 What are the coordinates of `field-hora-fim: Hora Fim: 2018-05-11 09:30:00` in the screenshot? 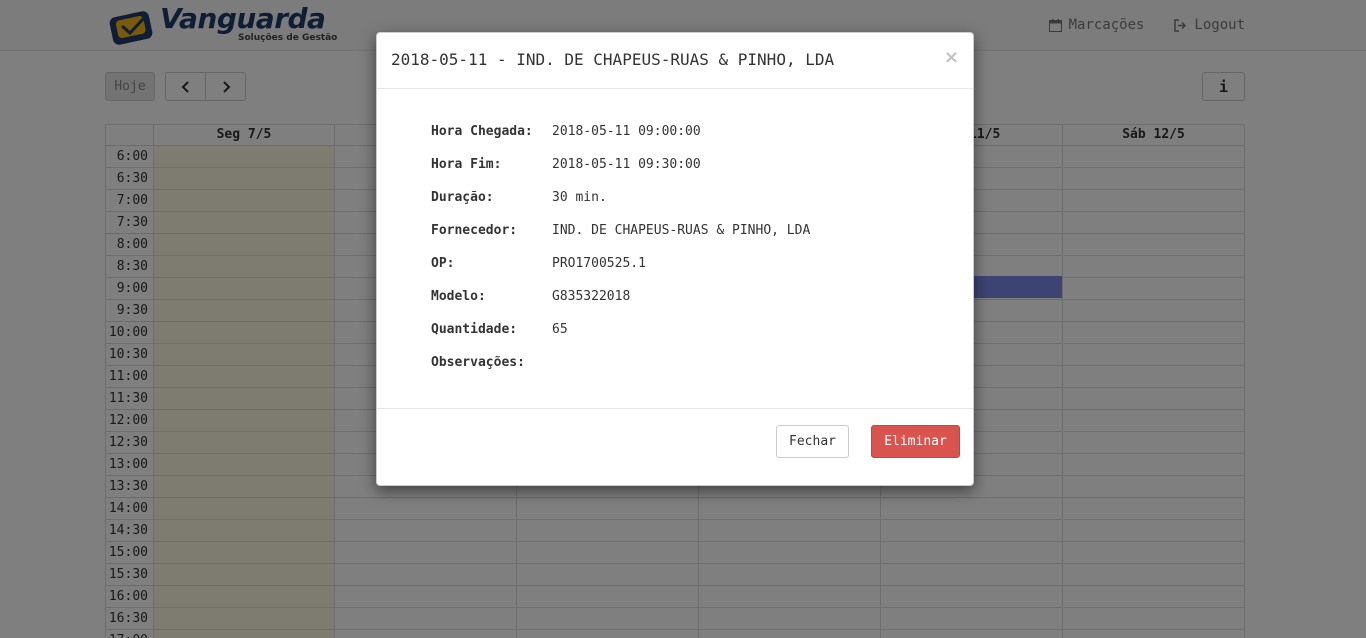 It's located at (566, 164).